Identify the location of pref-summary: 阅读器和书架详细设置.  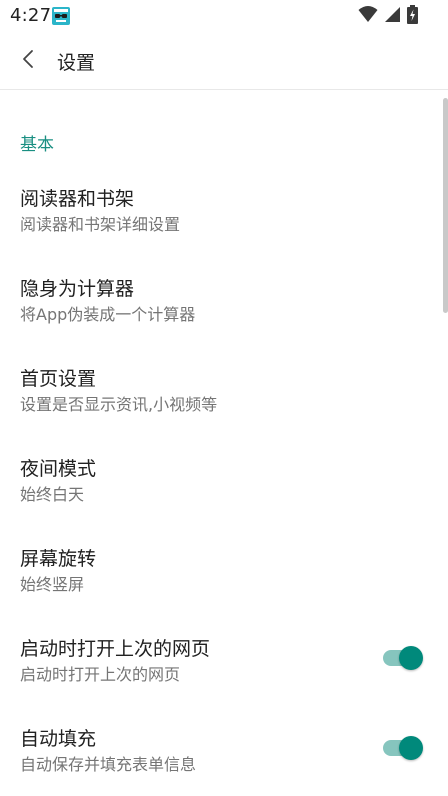
(100, 224).